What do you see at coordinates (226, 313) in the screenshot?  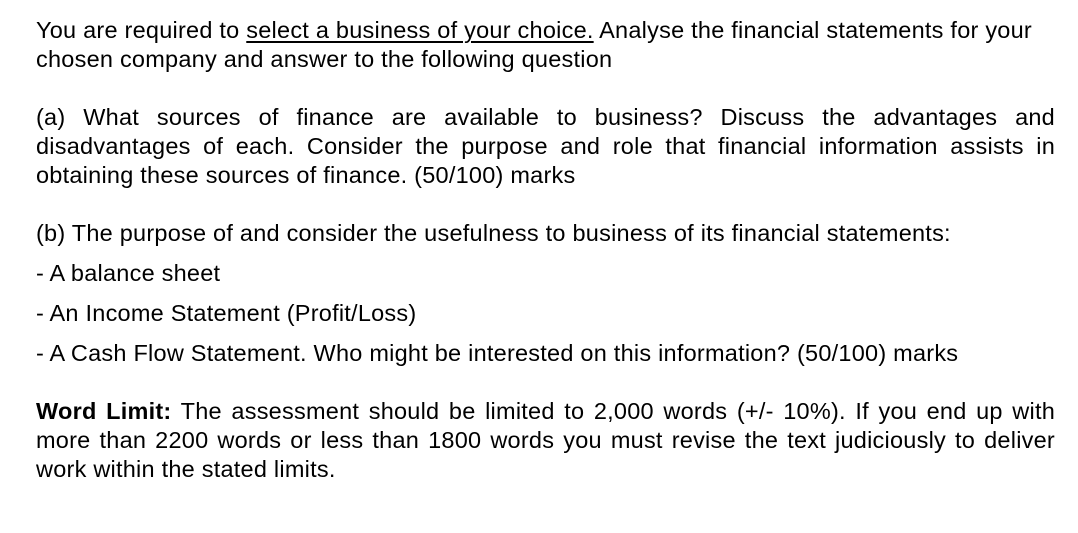 I see `list-item: - An Income Statement (Profit/Loss)` at bounding box center [226, 313].